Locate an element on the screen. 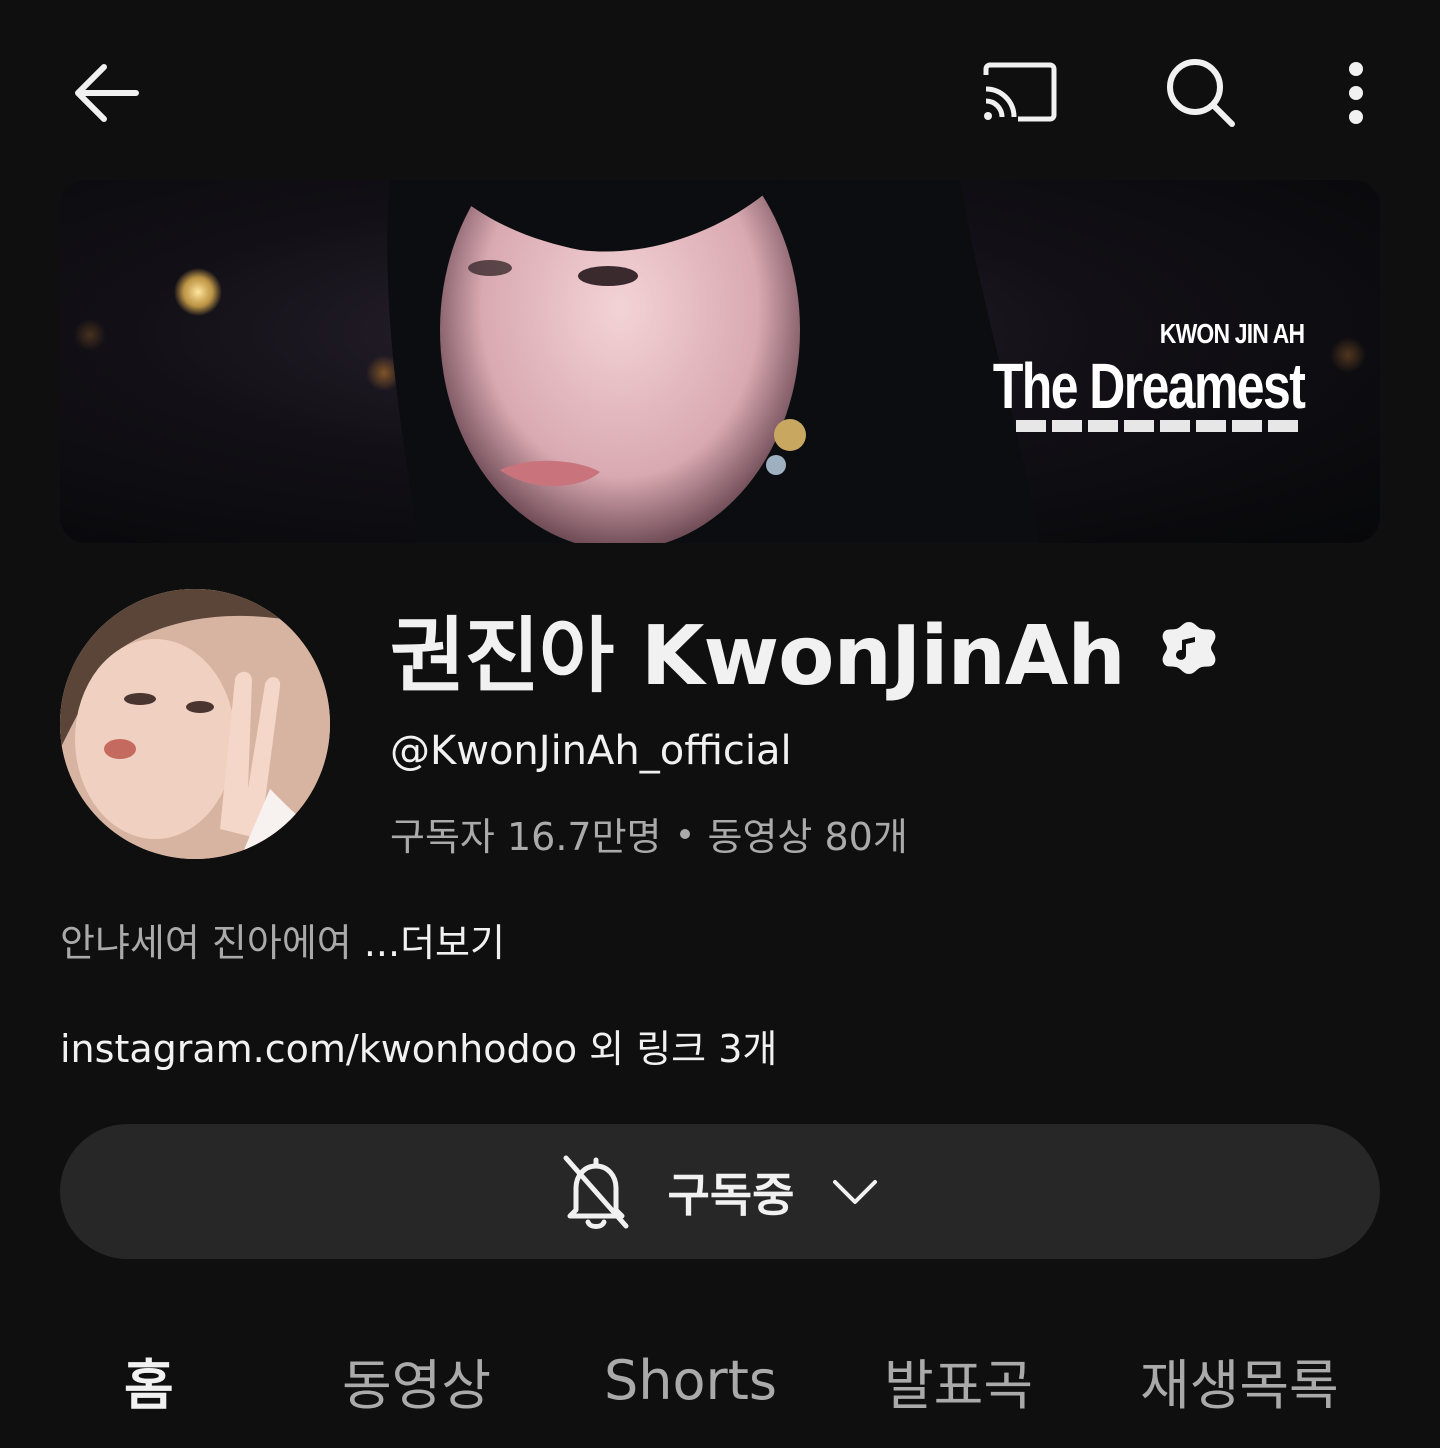 The height and width of the screenshot is (1448, 1440). music-note-verified-icon is located at coordinates (1189, 648).